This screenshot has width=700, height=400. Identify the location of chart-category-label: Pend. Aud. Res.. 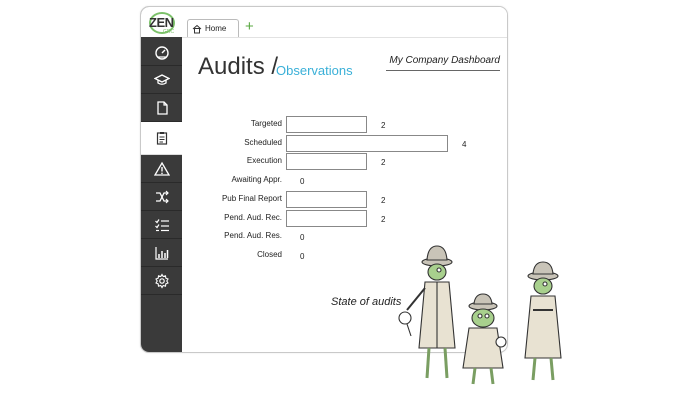
(253, 236).